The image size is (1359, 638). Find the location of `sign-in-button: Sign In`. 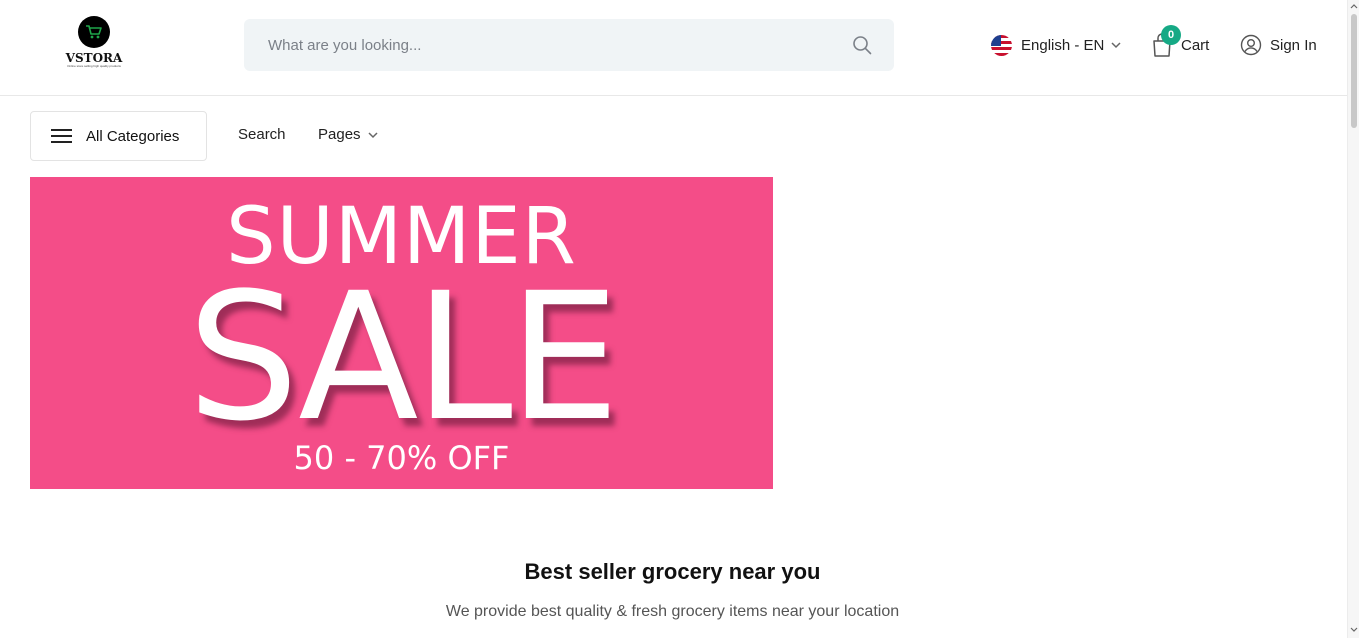

sign-in-button: Sign In is located at coordinates (1278, 45).